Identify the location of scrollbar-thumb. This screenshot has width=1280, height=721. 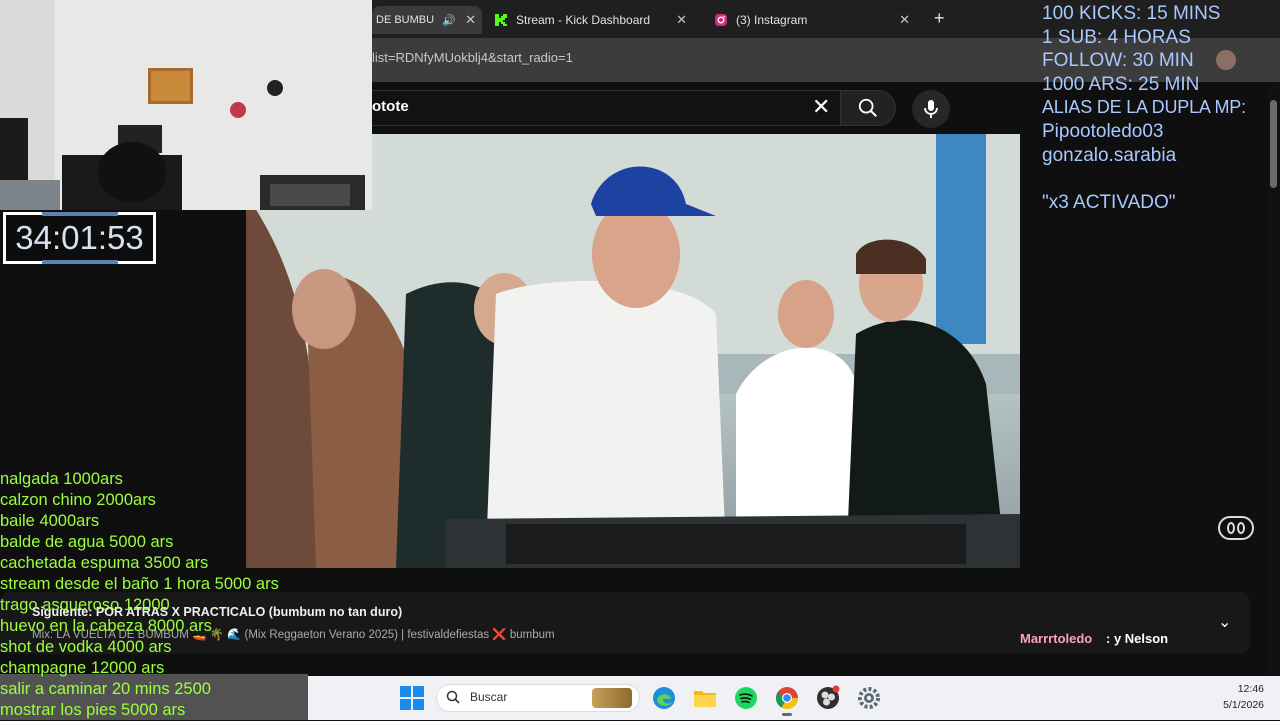
(1273, 144).